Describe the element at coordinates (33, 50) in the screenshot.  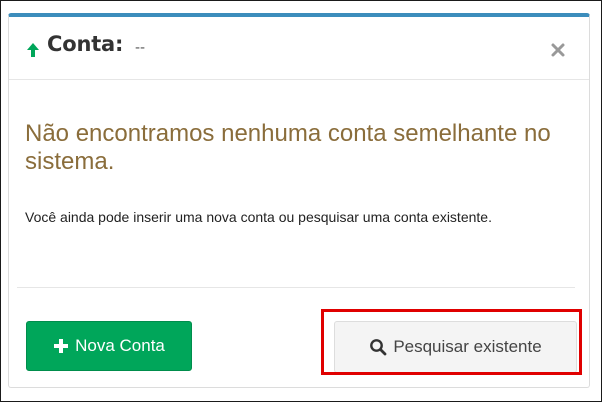
I see `arrow-up-icon` at that location.